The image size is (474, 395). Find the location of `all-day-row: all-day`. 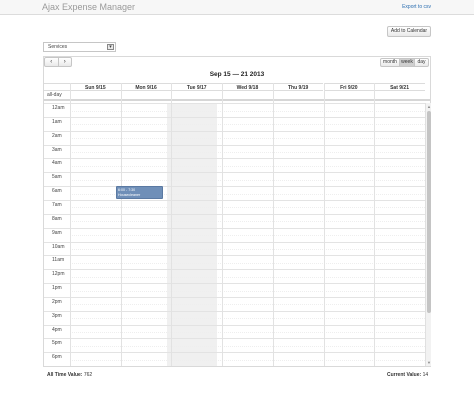

all-day-row: all-day is located at coordinates (237, 96).